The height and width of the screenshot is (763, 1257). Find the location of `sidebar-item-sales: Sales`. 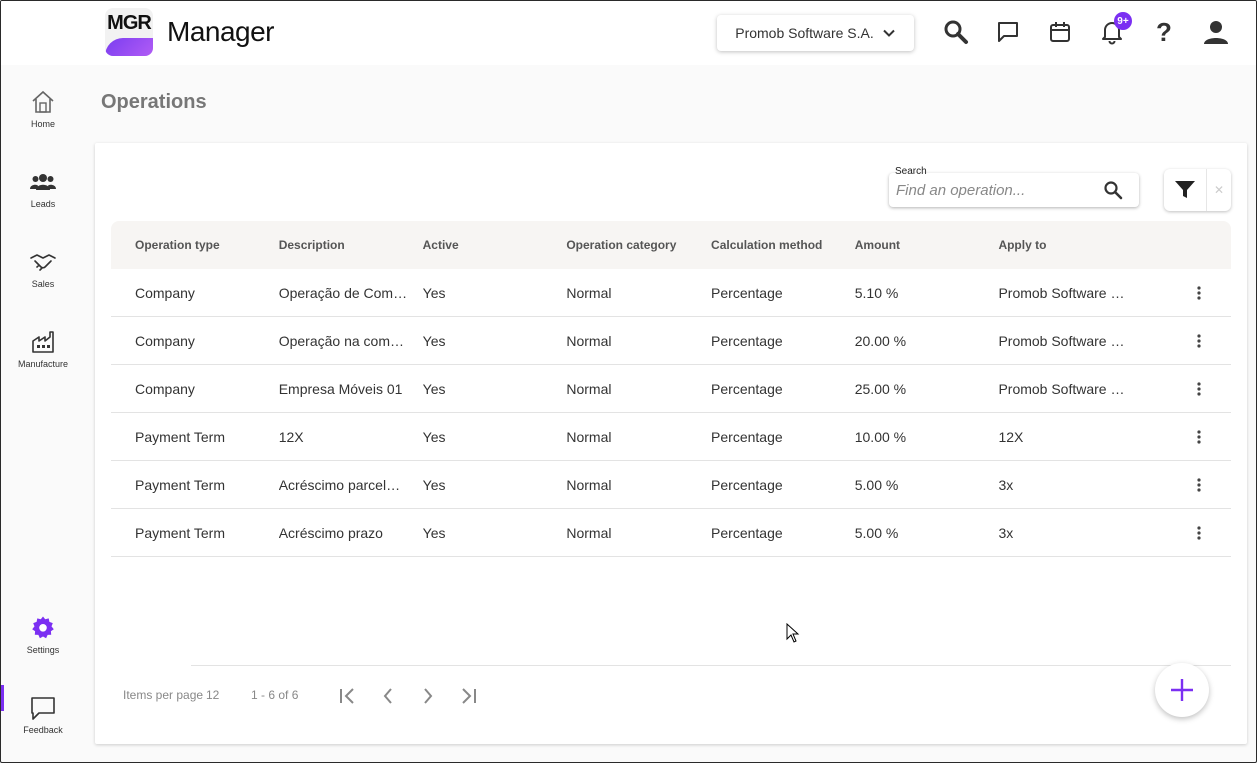

sidebar-item-sales: Sales is located at coordinates (43, 281).